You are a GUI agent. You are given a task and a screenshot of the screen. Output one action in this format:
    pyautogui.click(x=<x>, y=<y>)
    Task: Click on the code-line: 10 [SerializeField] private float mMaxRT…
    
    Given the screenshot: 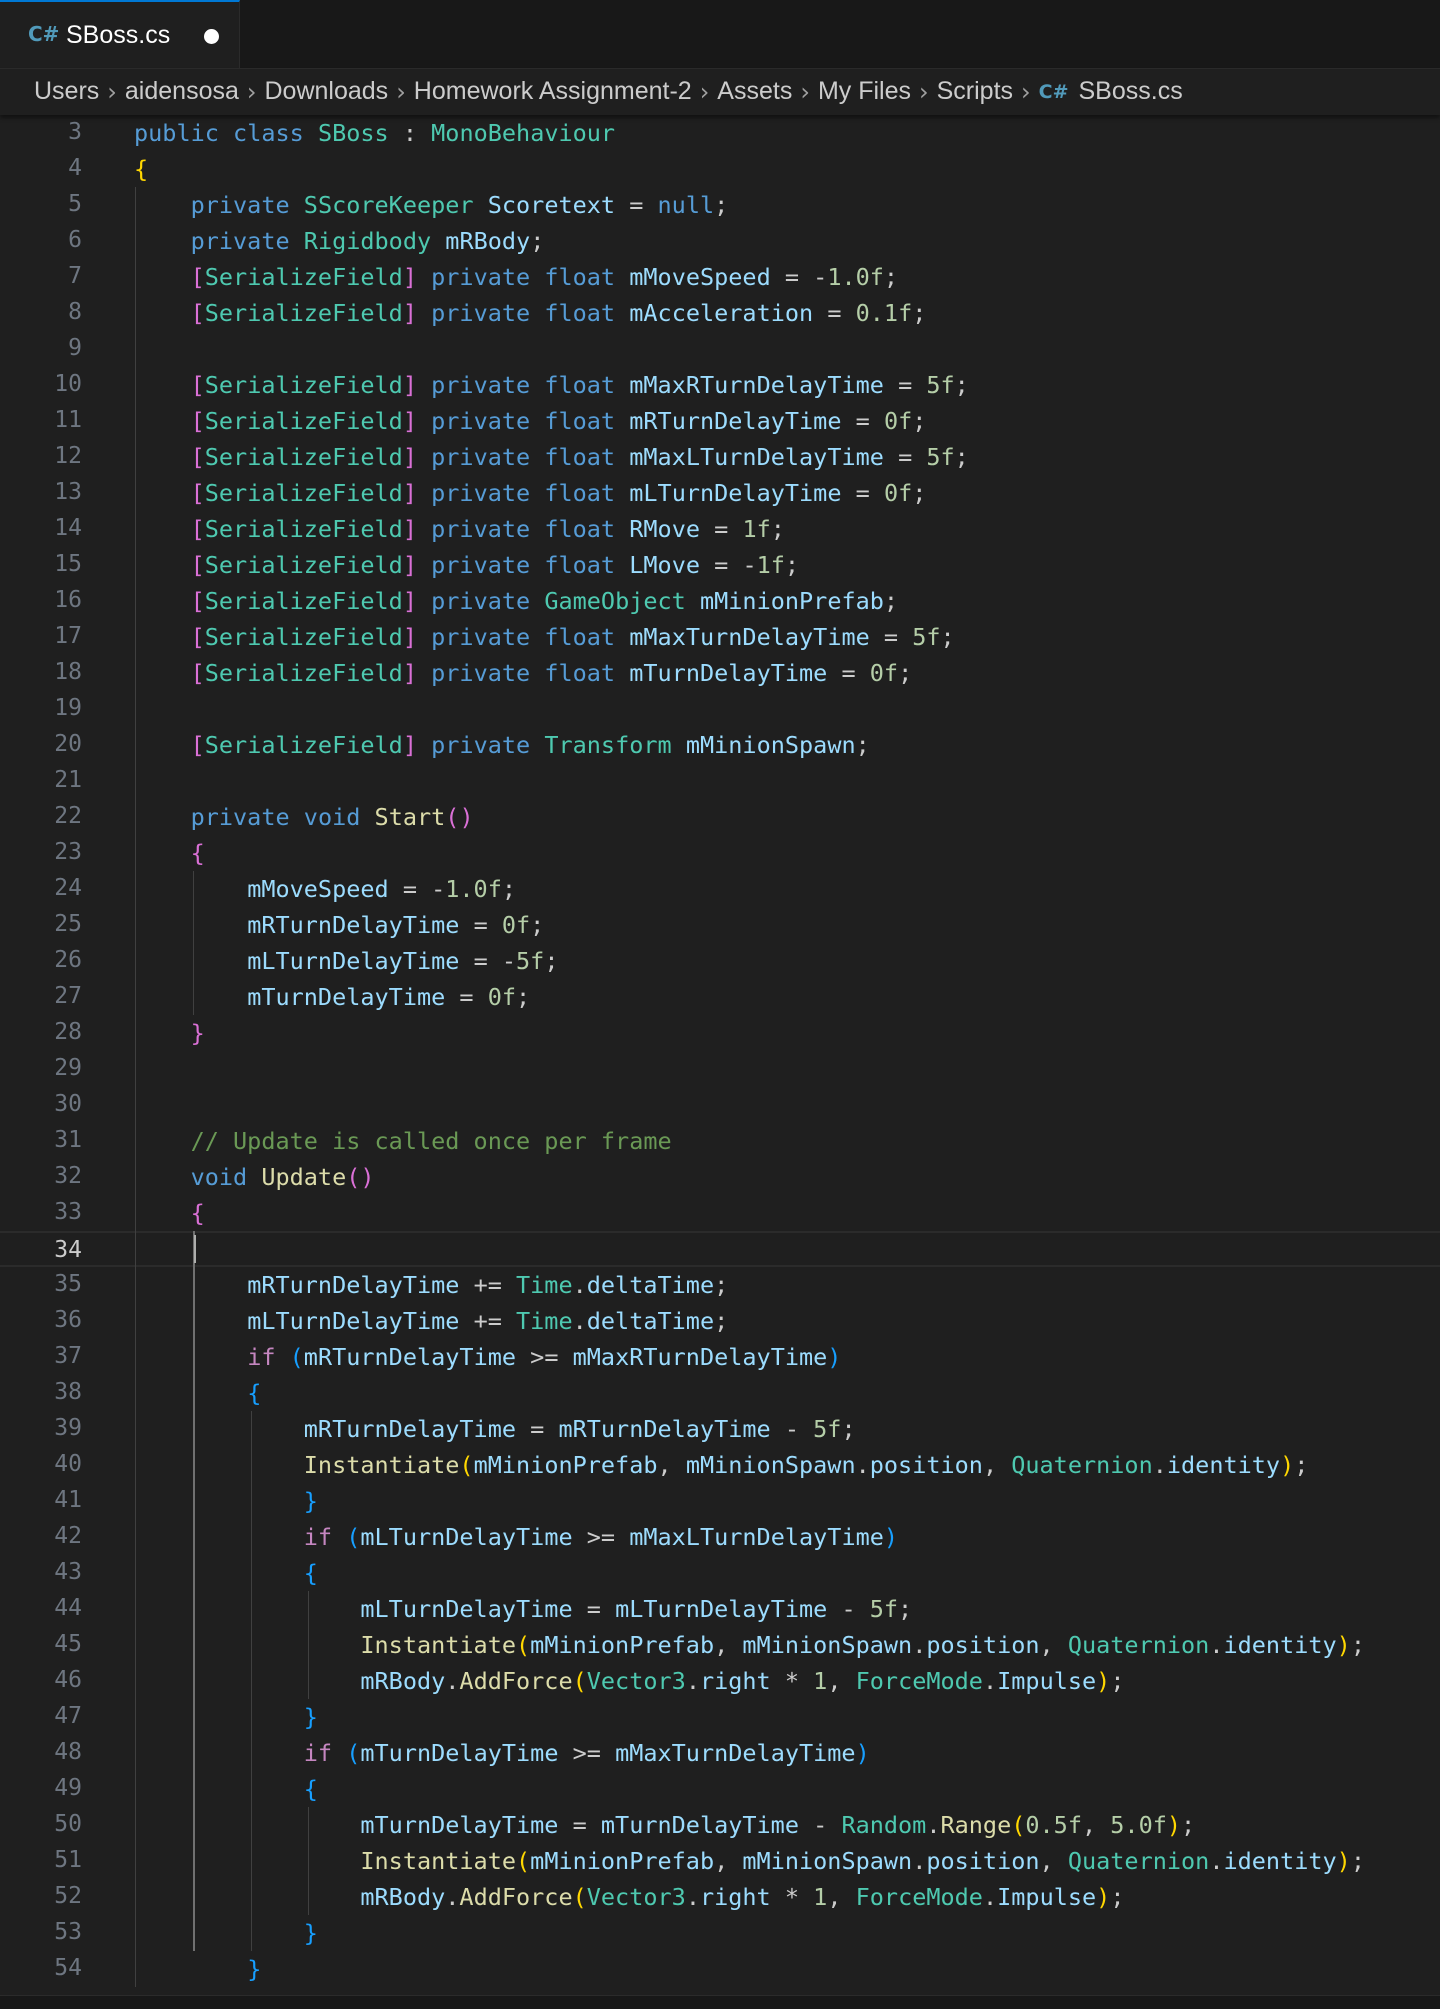 What is the action you would take?
    pyautogui.click(x=720, y=385)
    